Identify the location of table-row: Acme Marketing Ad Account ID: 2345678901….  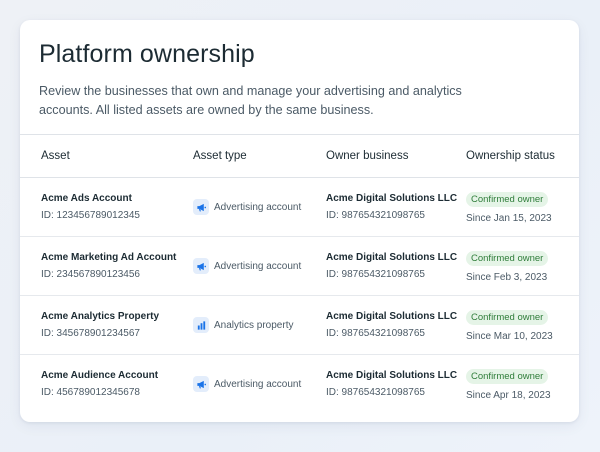
(299, 266).